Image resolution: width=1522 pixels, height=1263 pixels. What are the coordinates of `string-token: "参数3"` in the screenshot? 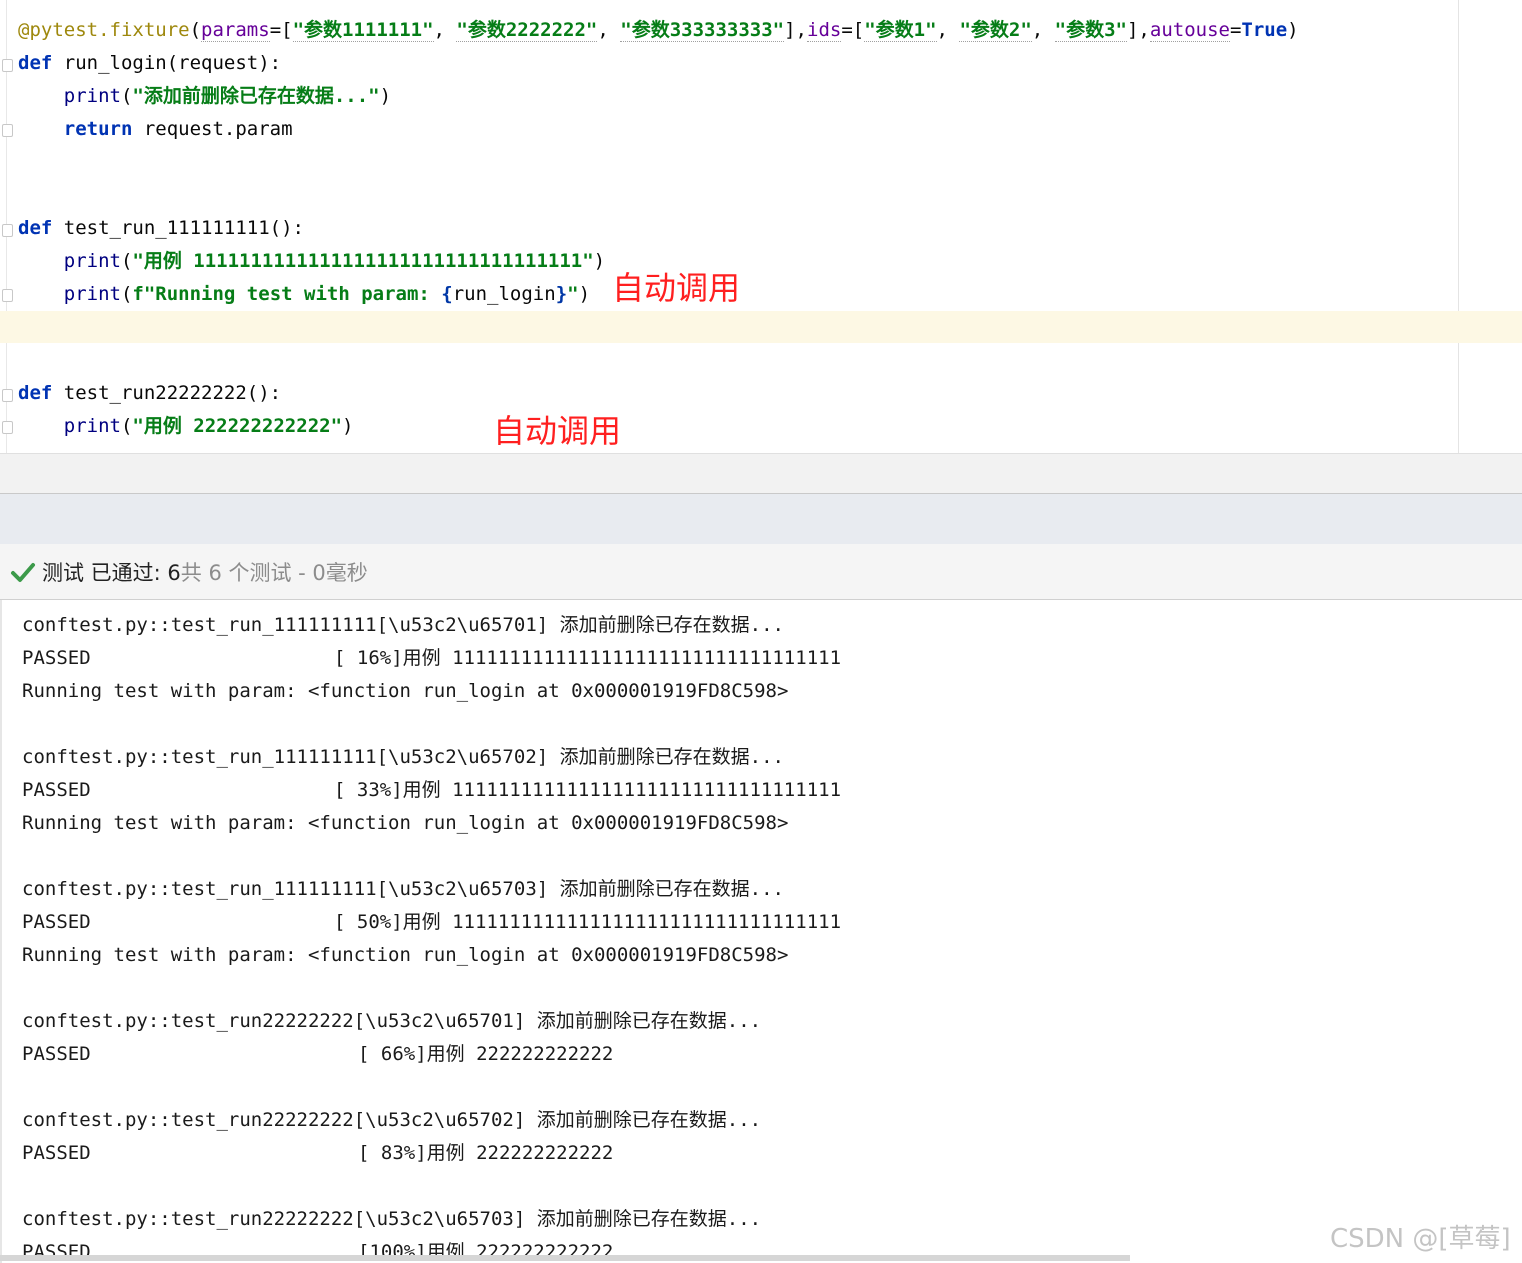 It's located at (1090, 30).